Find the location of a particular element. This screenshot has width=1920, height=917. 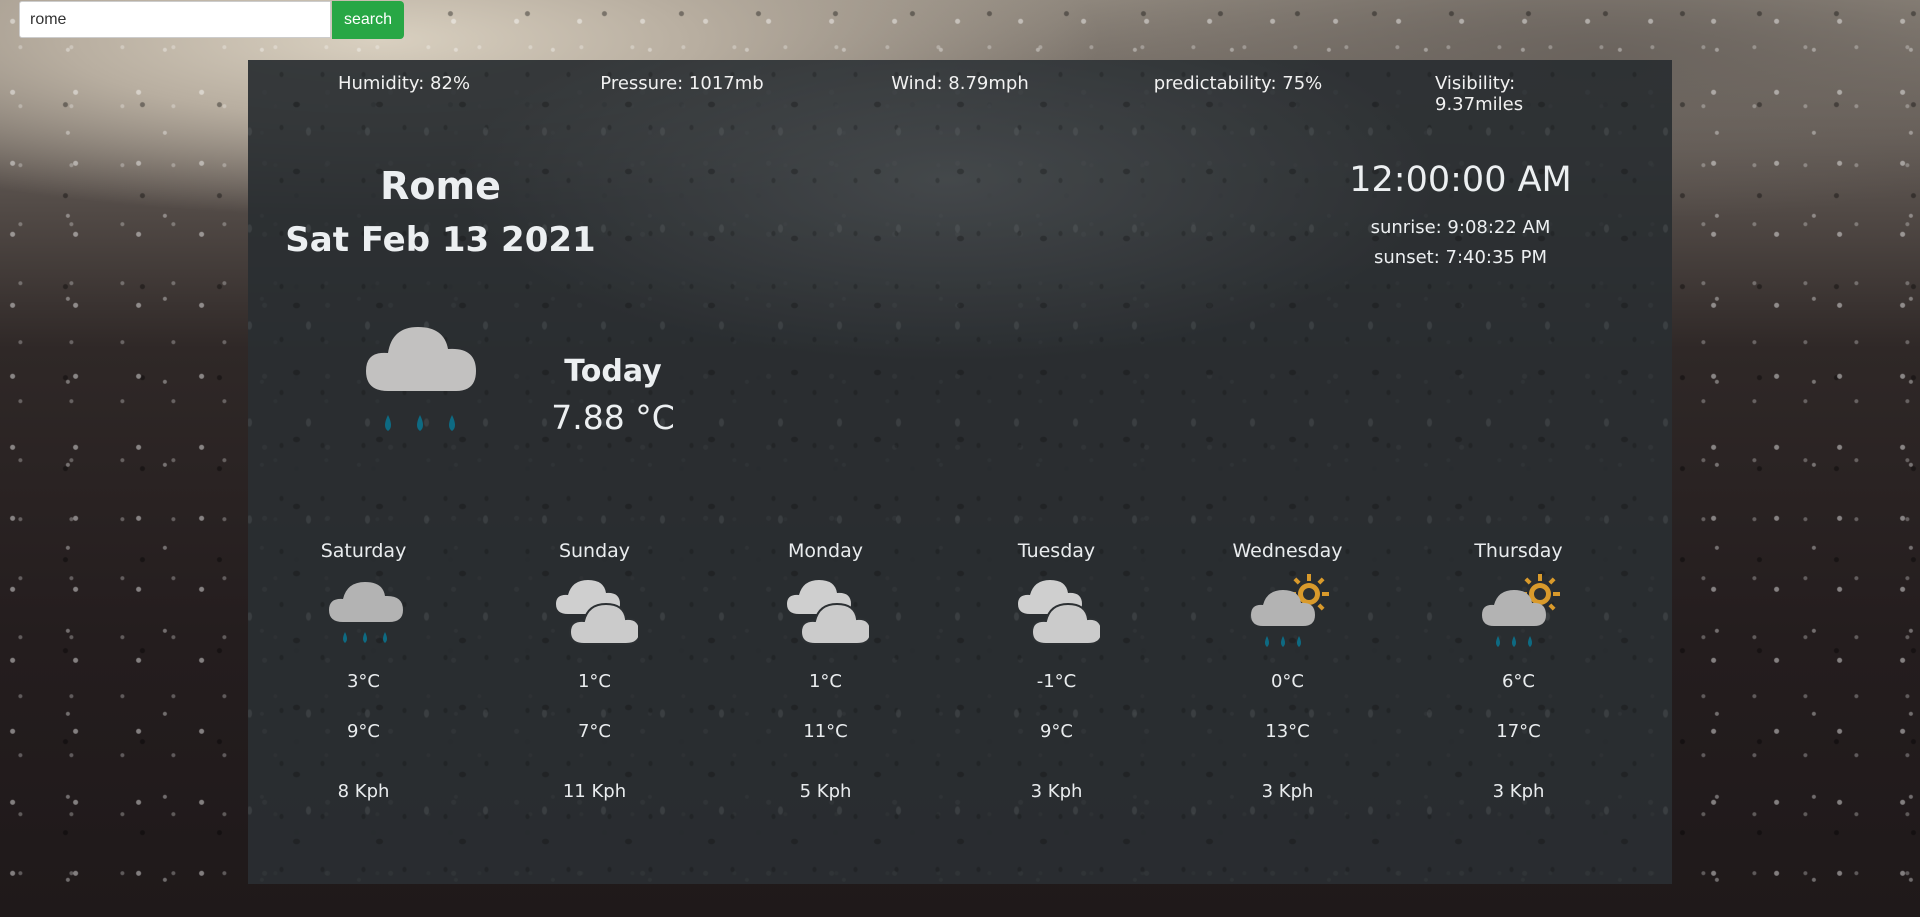

forecast-high: 7°C is located at coordinates (594, 731).